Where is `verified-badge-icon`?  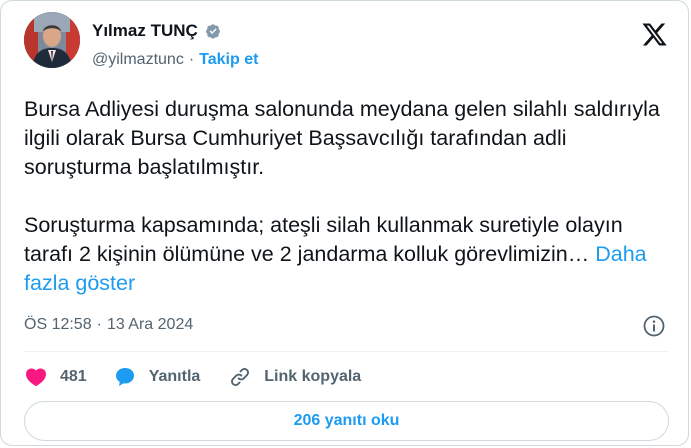 verified-badge-icon is located at coordinates (213, 31).